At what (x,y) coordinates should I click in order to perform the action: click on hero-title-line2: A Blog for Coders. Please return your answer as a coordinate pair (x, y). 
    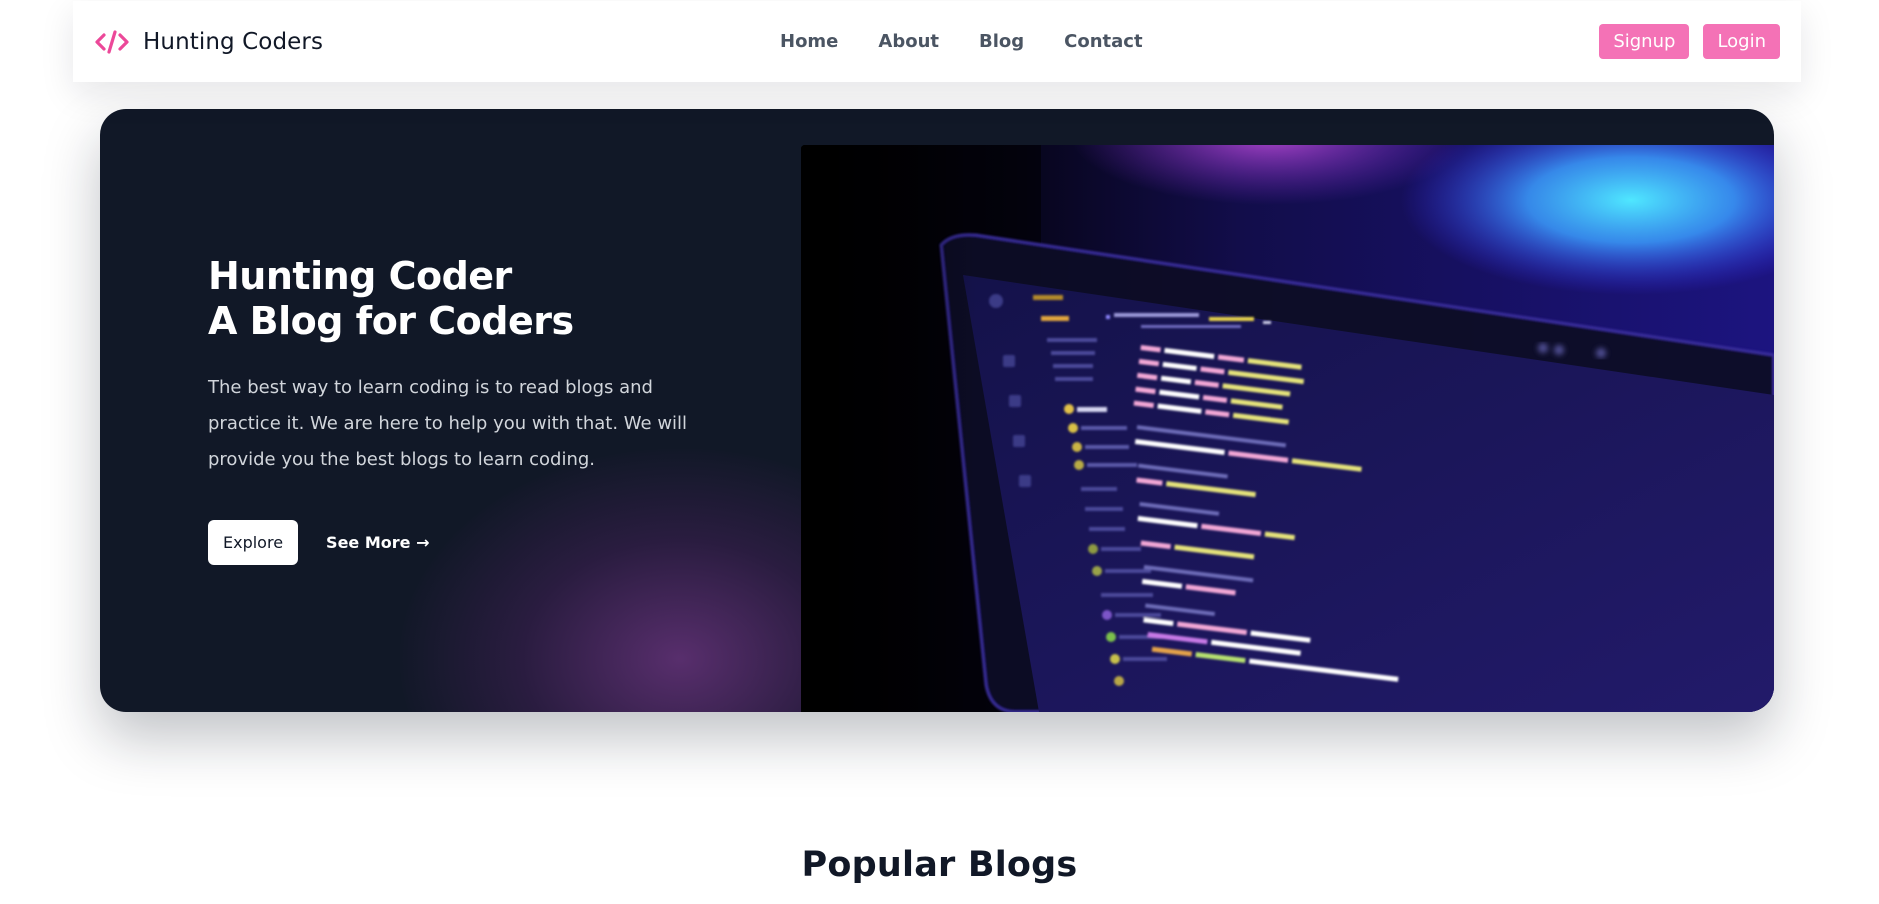
    Looking at the image, I should click on (391, 321).